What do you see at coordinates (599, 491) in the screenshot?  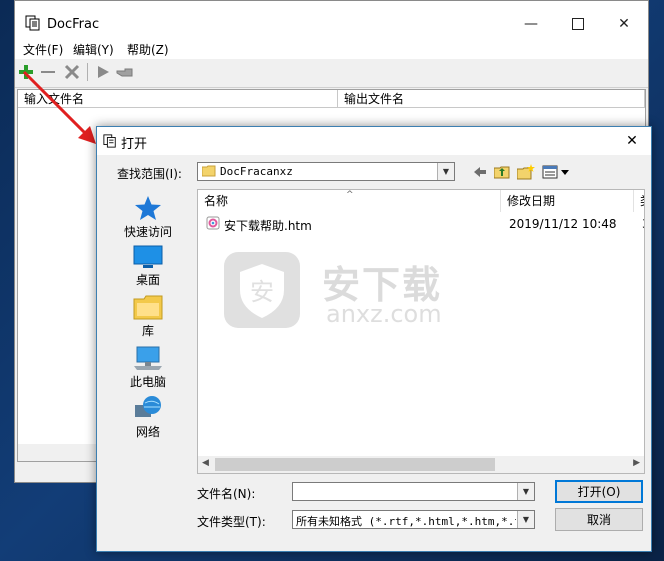 I see `open-button: 打开(O)` at bounding box center [599, 491].